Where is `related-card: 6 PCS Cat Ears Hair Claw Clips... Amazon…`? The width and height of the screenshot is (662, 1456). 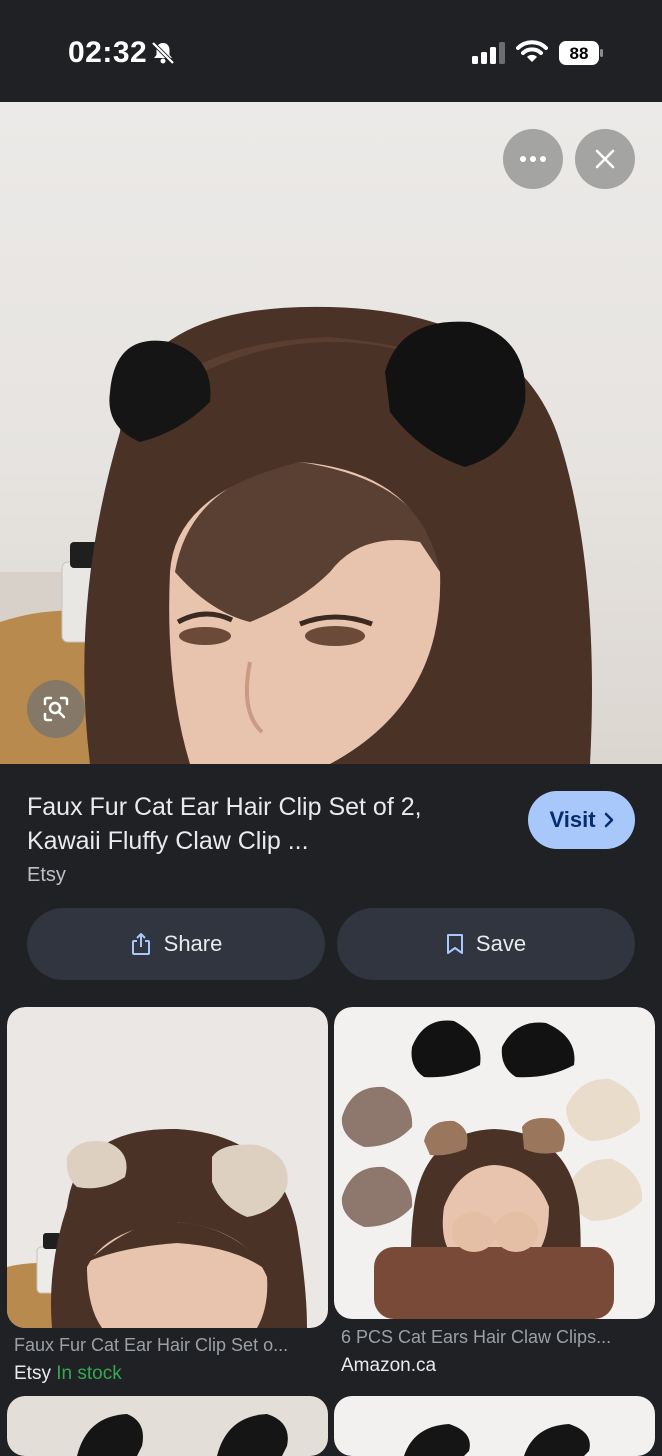 related-card: 6 PCS Cat Ears Hair Claw Clips... Amazon… is located at coordinates (494, 1197).